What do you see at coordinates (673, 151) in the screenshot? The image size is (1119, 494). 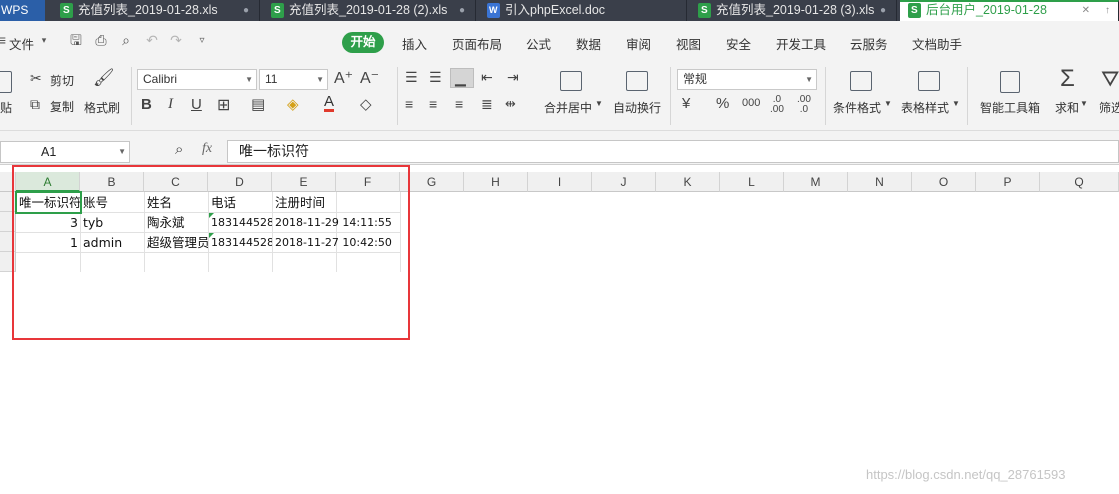 I see `formula-input: 唯一标识符` at bounding box center [673, 151].